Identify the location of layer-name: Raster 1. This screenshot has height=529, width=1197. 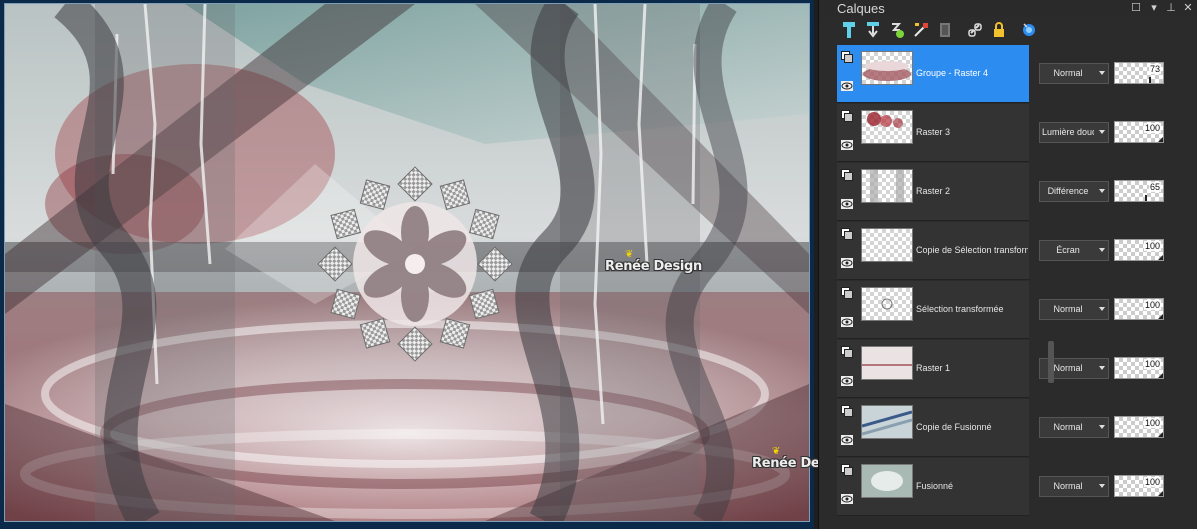
(933, 368).